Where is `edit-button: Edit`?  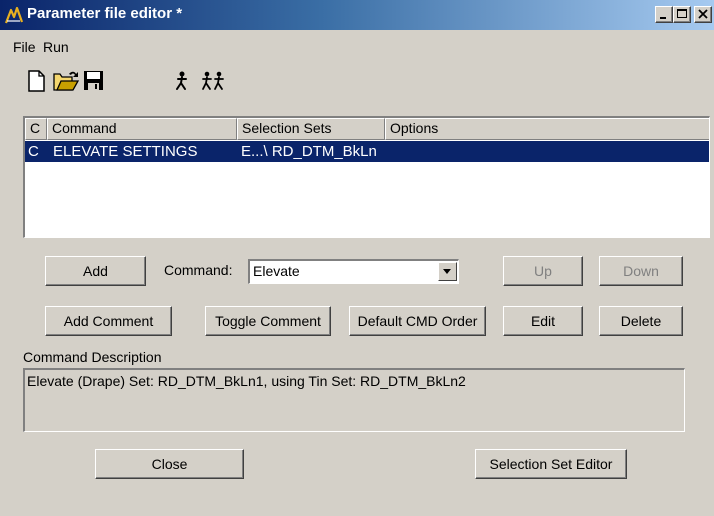 edit-button: Edit is located at coordinates (543, 321).